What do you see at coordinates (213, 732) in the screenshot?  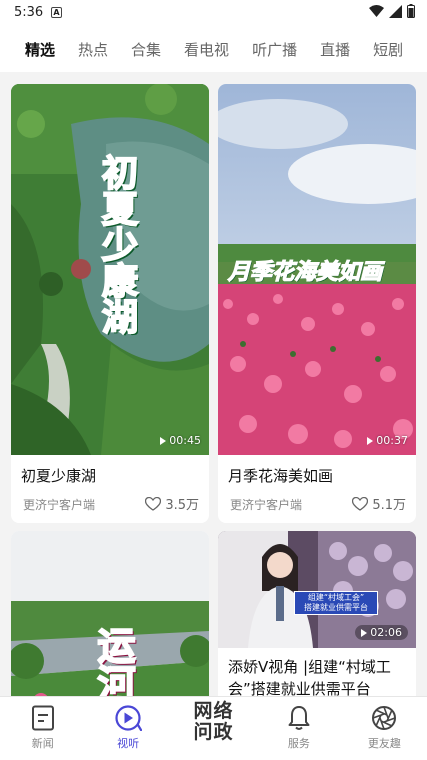 I see `logo-line-2: 问政` at bounding box center [213, 732].